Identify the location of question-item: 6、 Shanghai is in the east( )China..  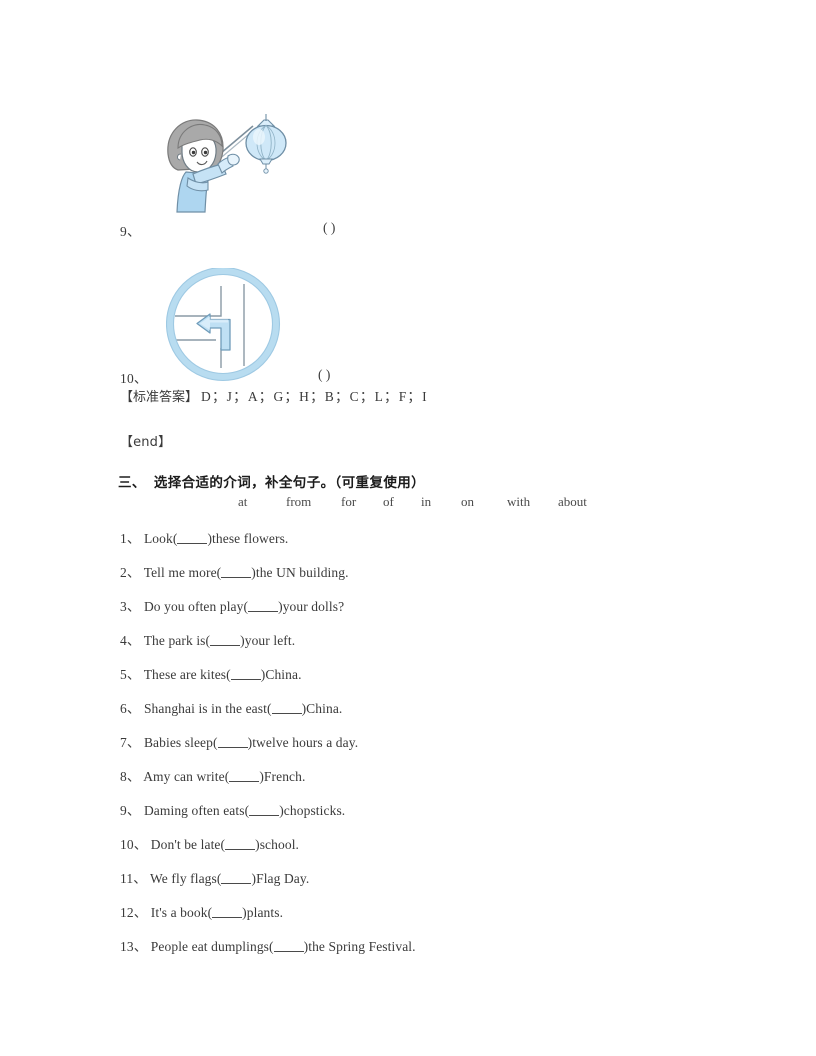
(420, 714).